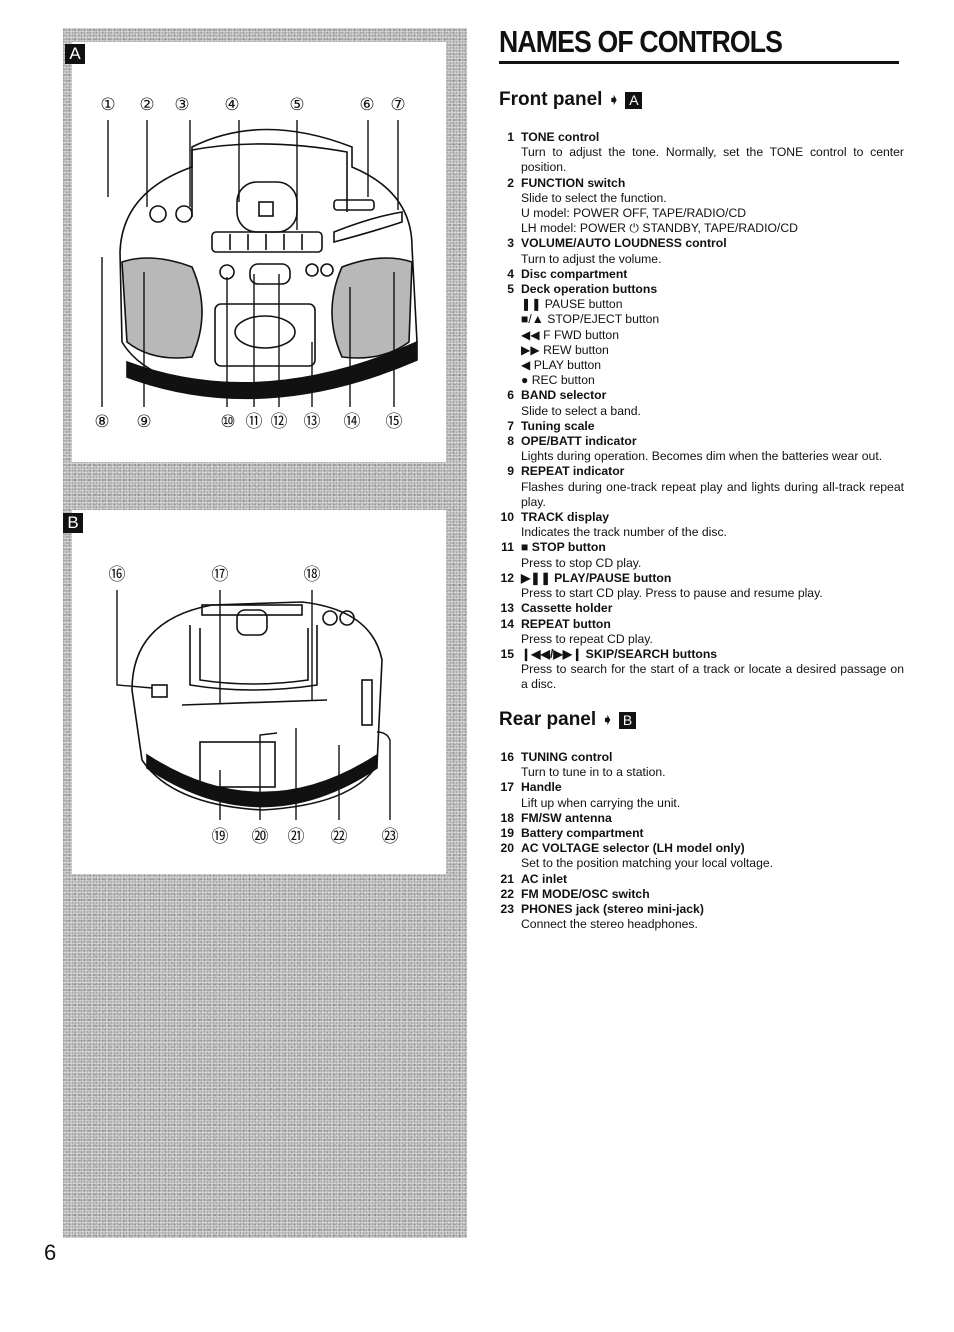 This screenshot has height=1332, width=954. Describe the element at coordinates (279, 421) in the screenshot. I see `callout-12: ⑫` at that location.